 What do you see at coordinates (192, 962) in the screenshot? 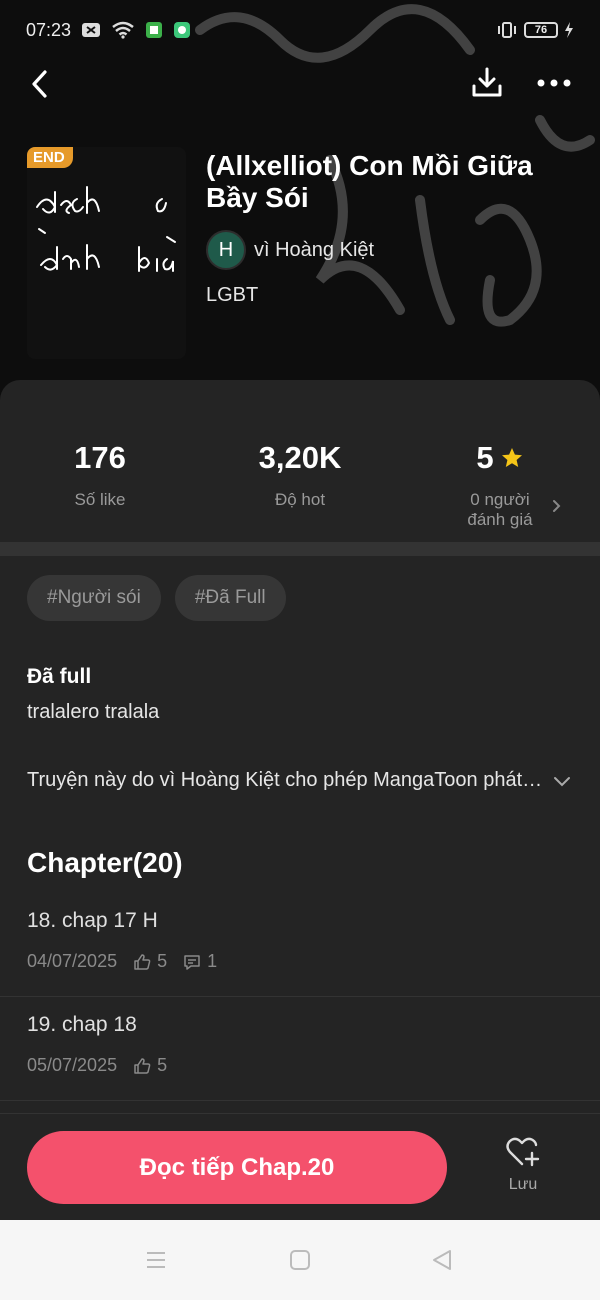
I see `comment-icon` at bounding box center [192, 962].